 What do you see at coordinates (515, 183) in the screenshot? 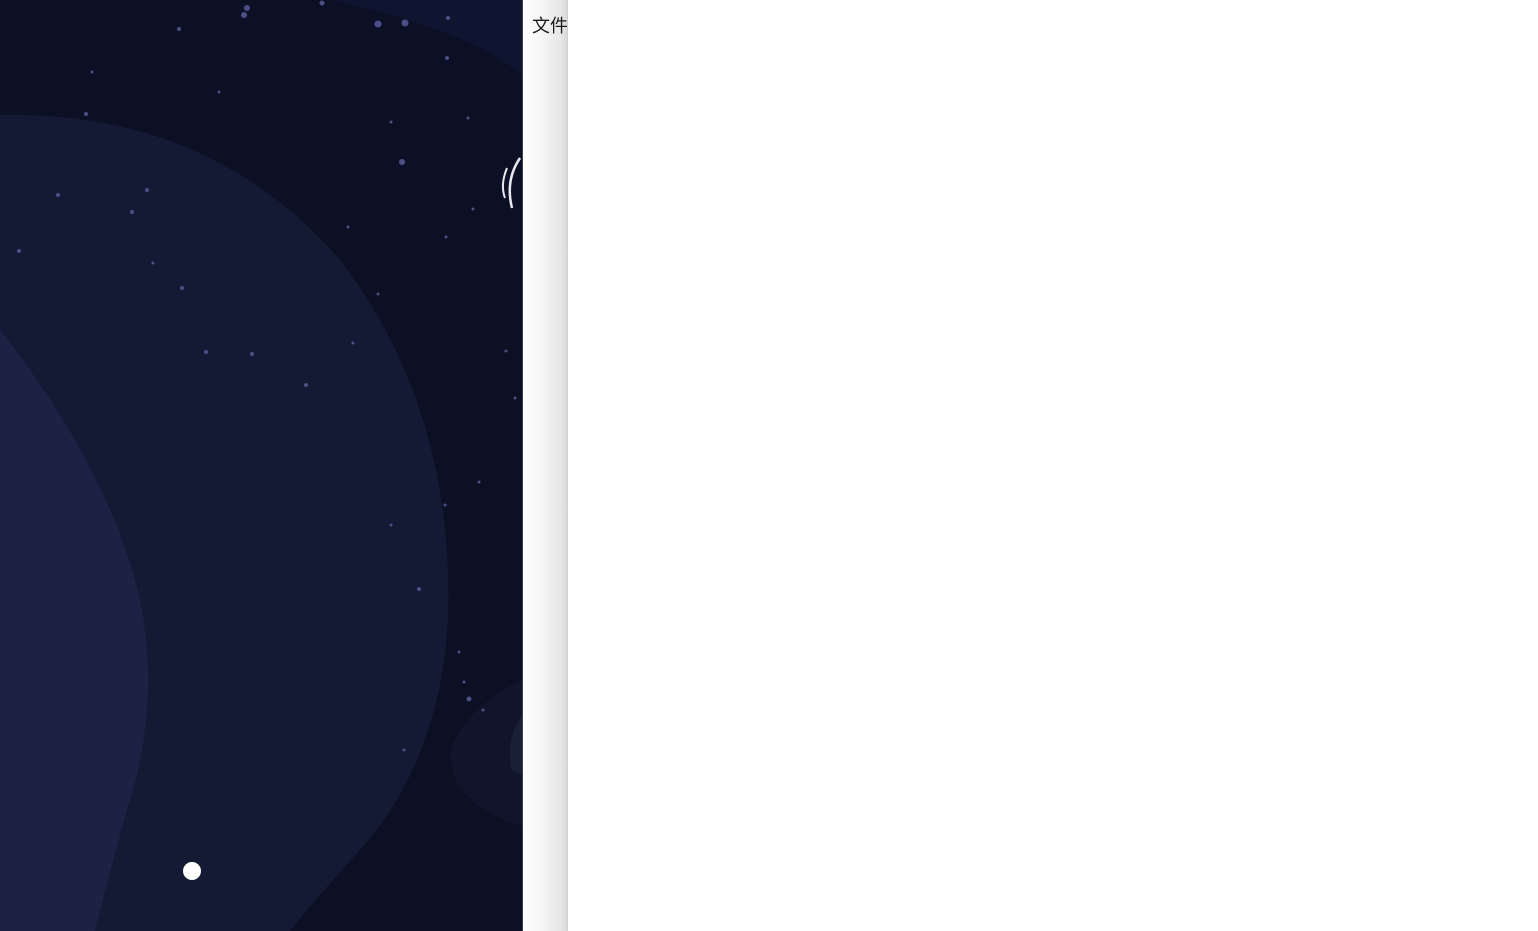
I see `comet-arc-icon` at bounding box center [515, 183].